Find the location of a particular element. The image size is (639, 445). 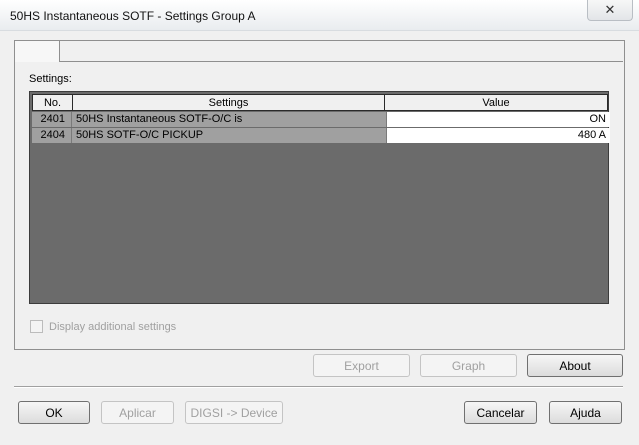

row-number: 2404 is located at coordinates (52, 135).